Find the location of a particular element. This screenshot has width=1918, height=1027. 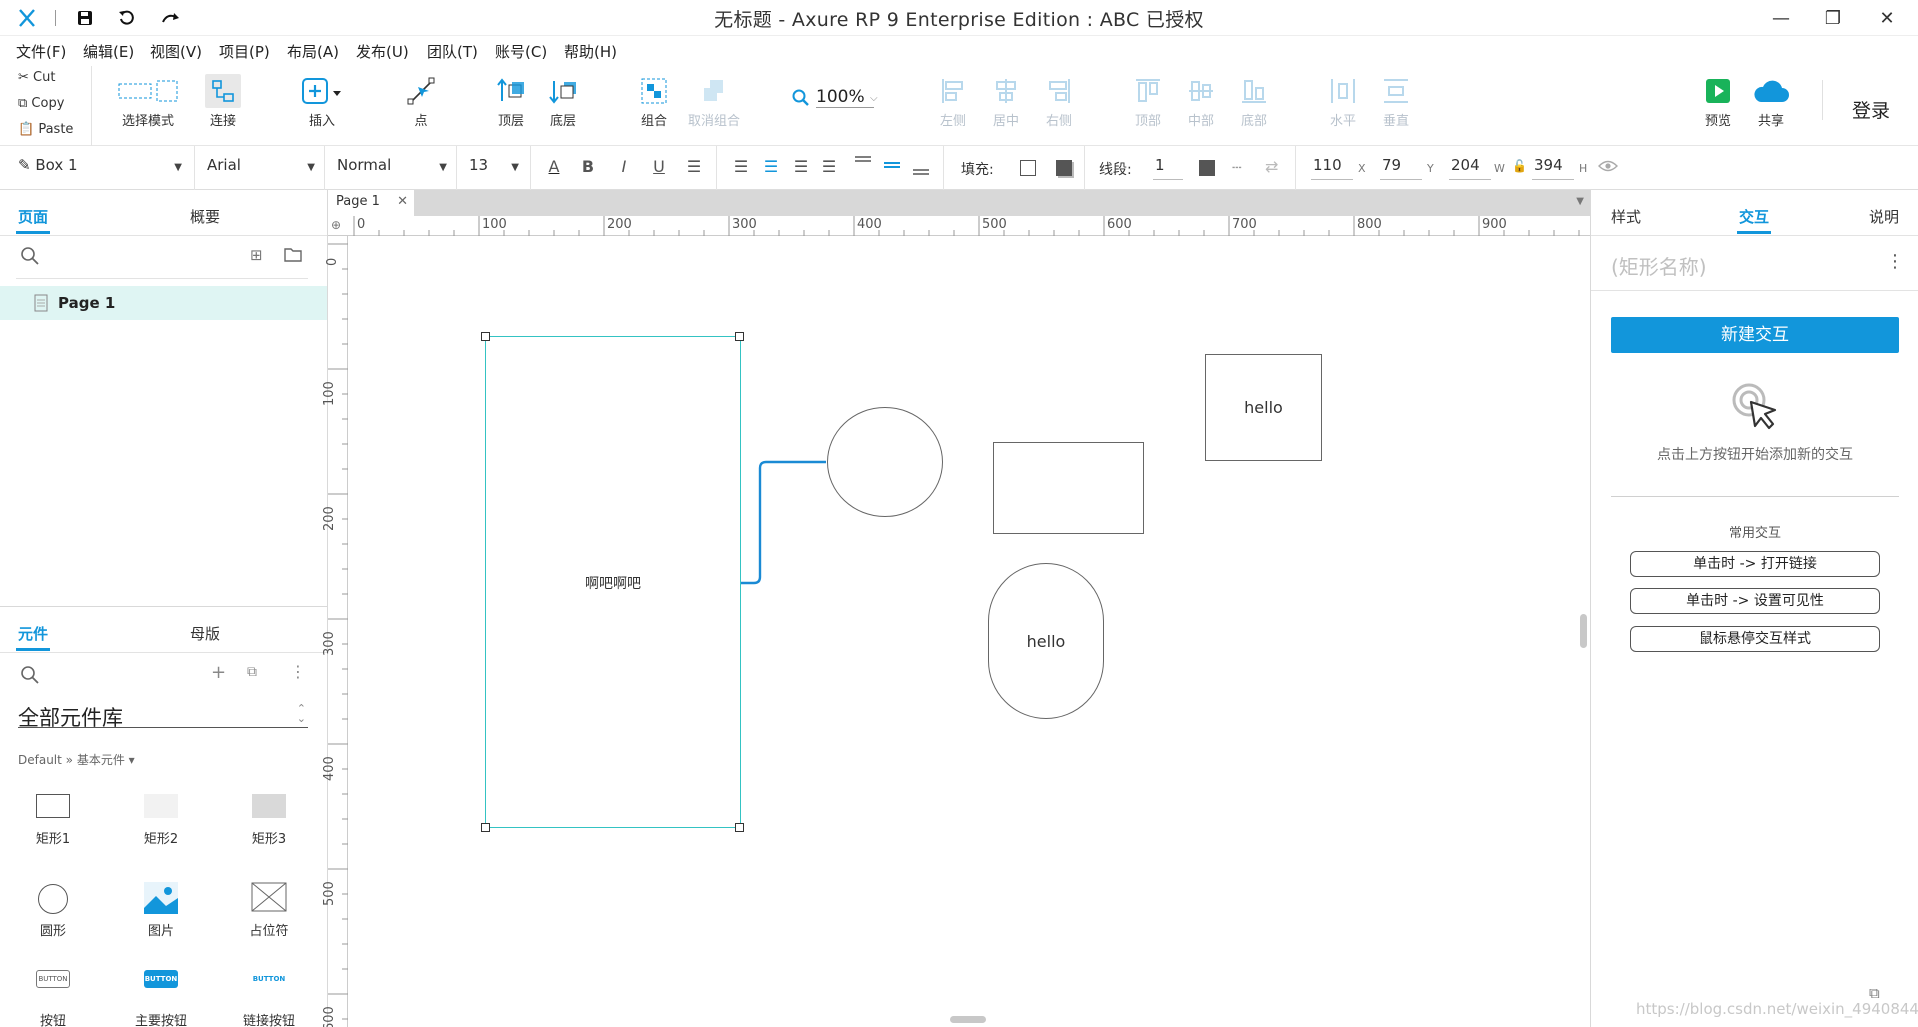

vertical-align-top-icon is located at coordinates (863, 167).